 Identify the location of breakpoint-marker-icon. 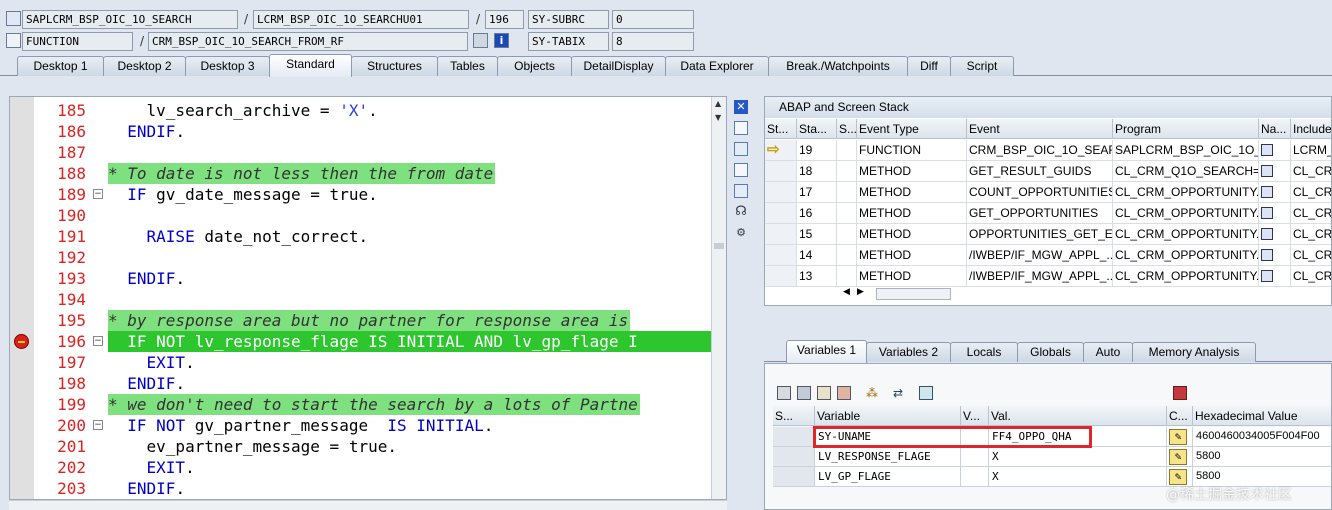
(21, 341).